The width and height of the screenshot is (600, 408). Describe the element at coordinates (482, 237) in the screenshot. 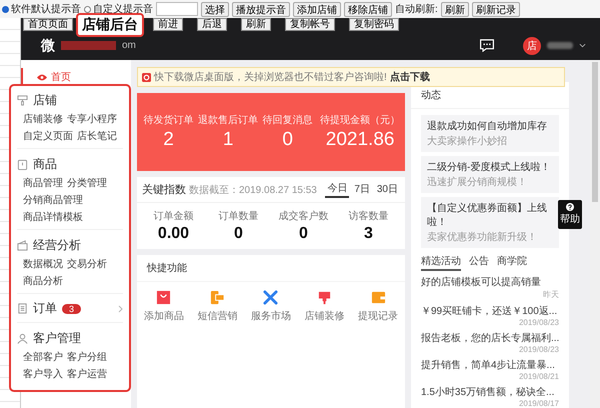

I see `news-subtitle: 卖家优惠券功能新升级！` at that location.